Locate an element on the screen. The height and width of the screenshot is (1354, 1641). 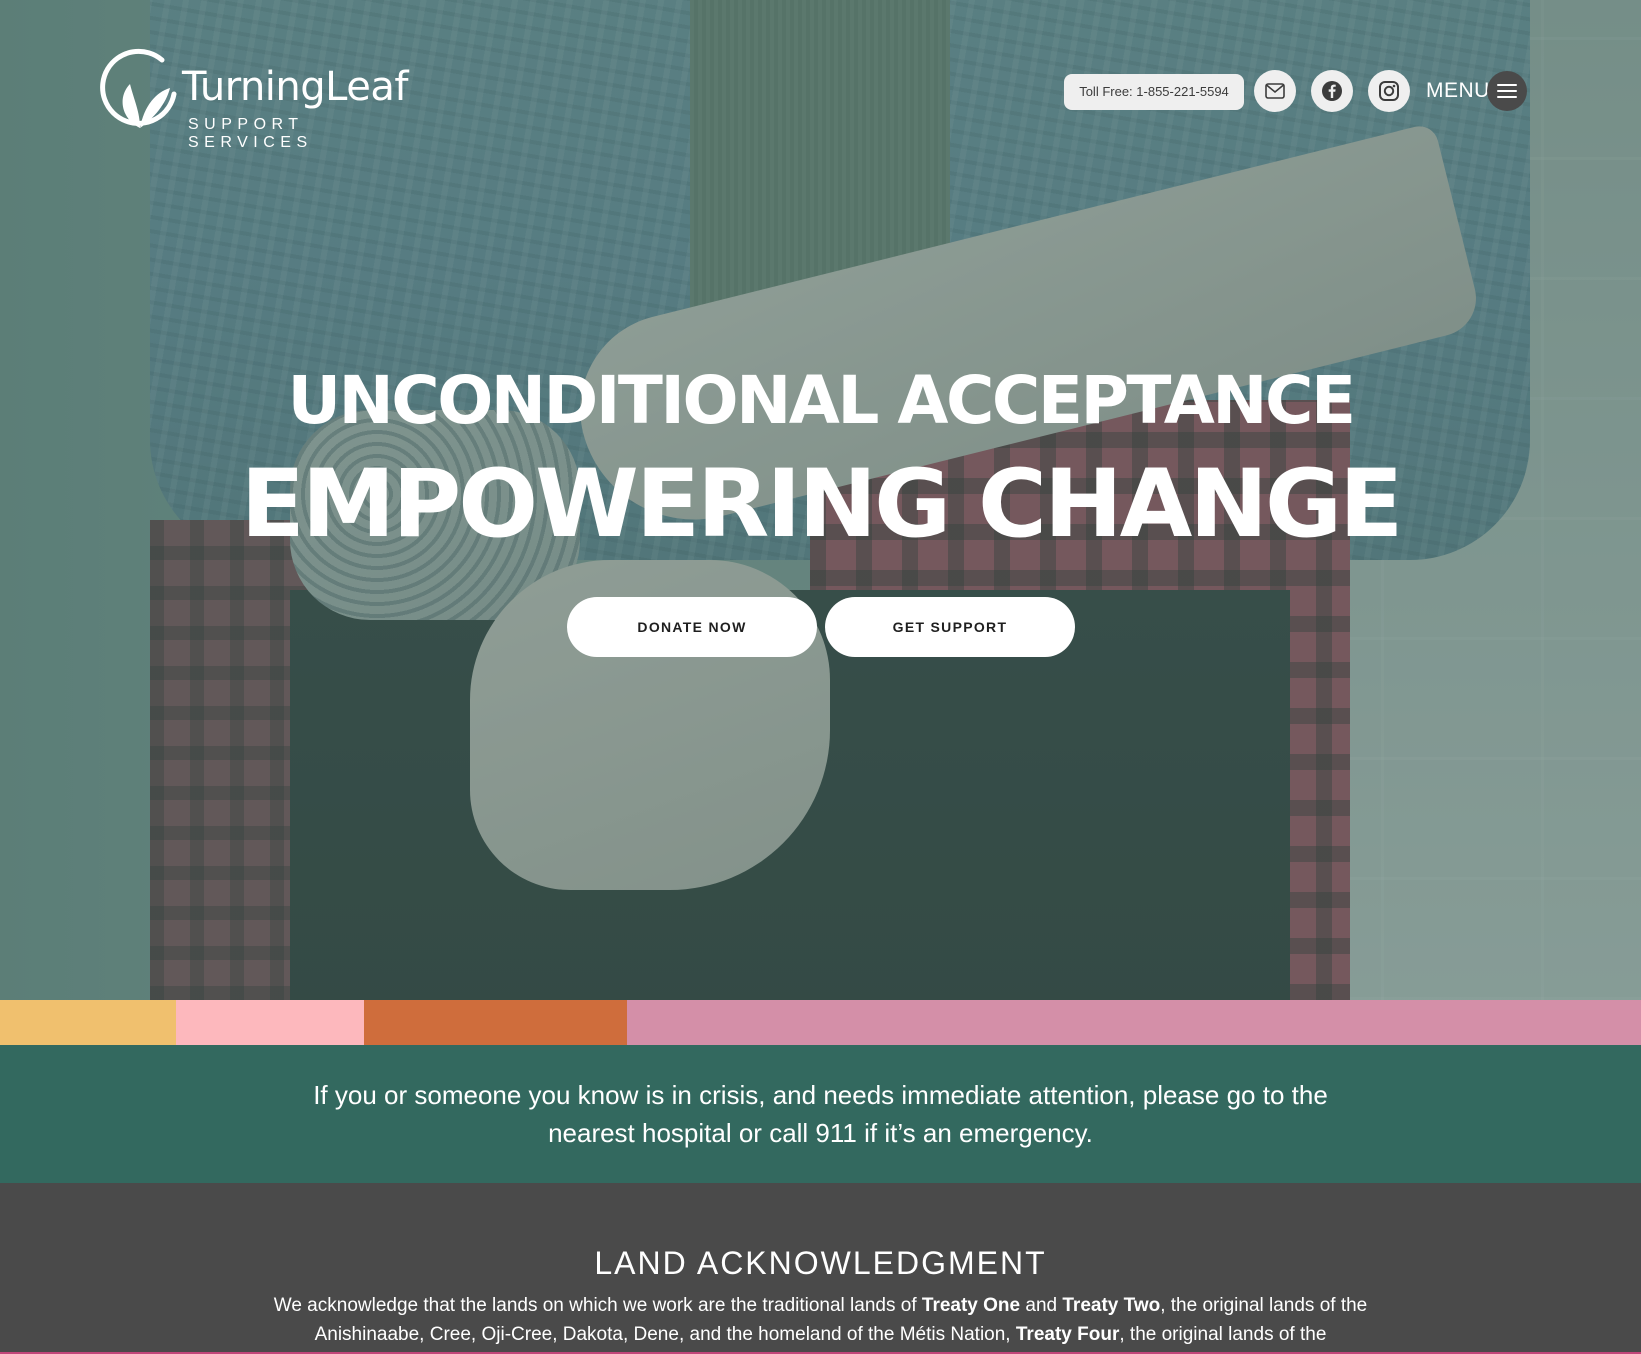
email-button is located at coordinates (1275, 91).